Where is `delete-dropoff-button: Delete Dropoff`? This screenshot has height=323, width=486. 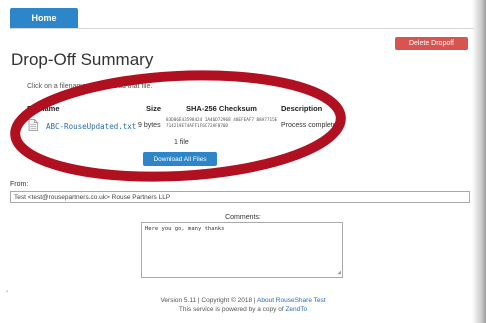 delete-dropoff-button: Delete Dropoff is located at coordinates (431, 43).